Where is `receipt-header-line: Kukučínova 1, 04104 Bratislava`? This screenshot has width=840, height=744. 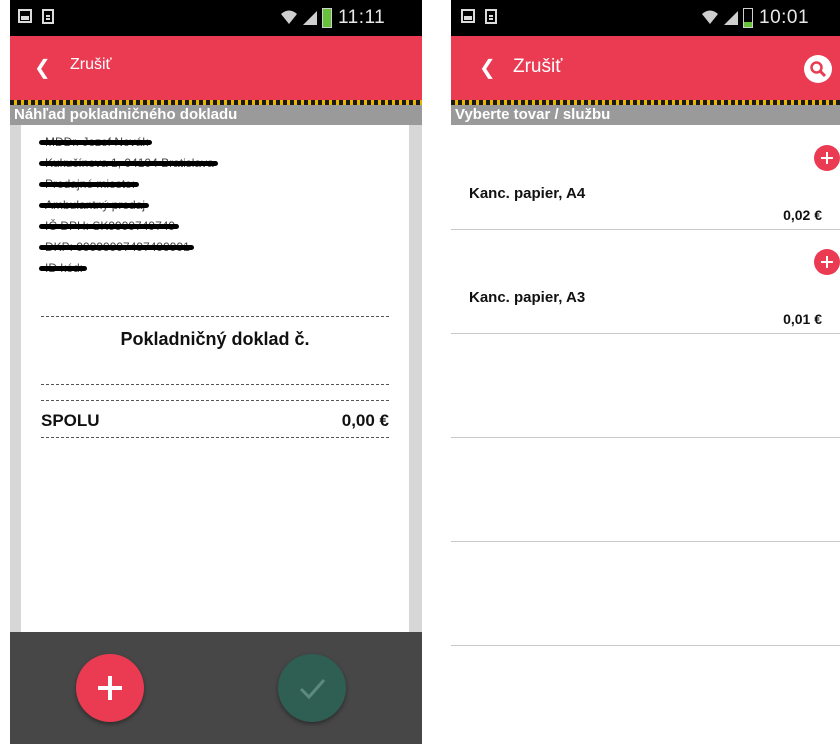
receipt-header-line: Kukučínova 1, 04104 Bratislava is located at coordinates (128, 163).